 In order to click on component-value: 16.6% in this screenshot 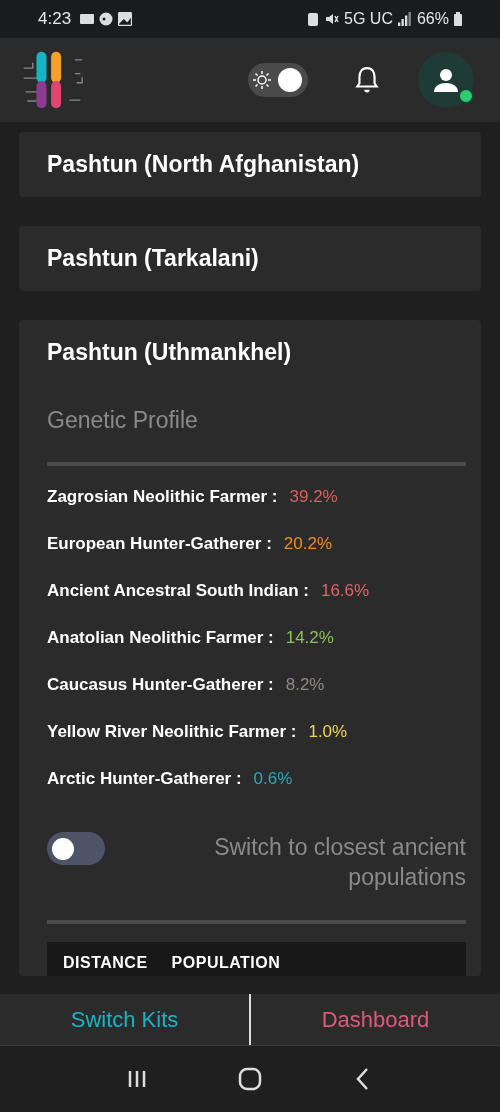, I will do `click(345, 591)`.